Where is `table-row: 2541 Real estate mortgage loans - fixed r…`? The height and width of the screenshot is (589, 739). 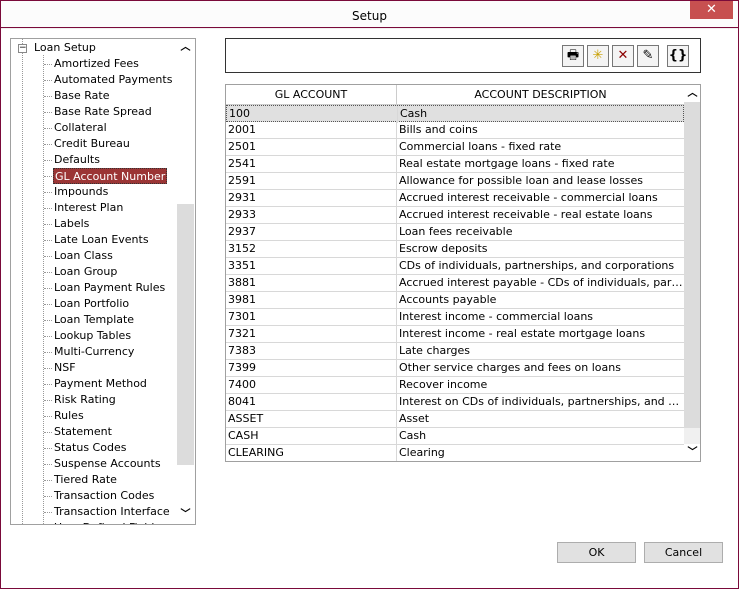
table-row: 2541 Real estate mortgage loans - fixed r… is located at coordinates (455, 164).